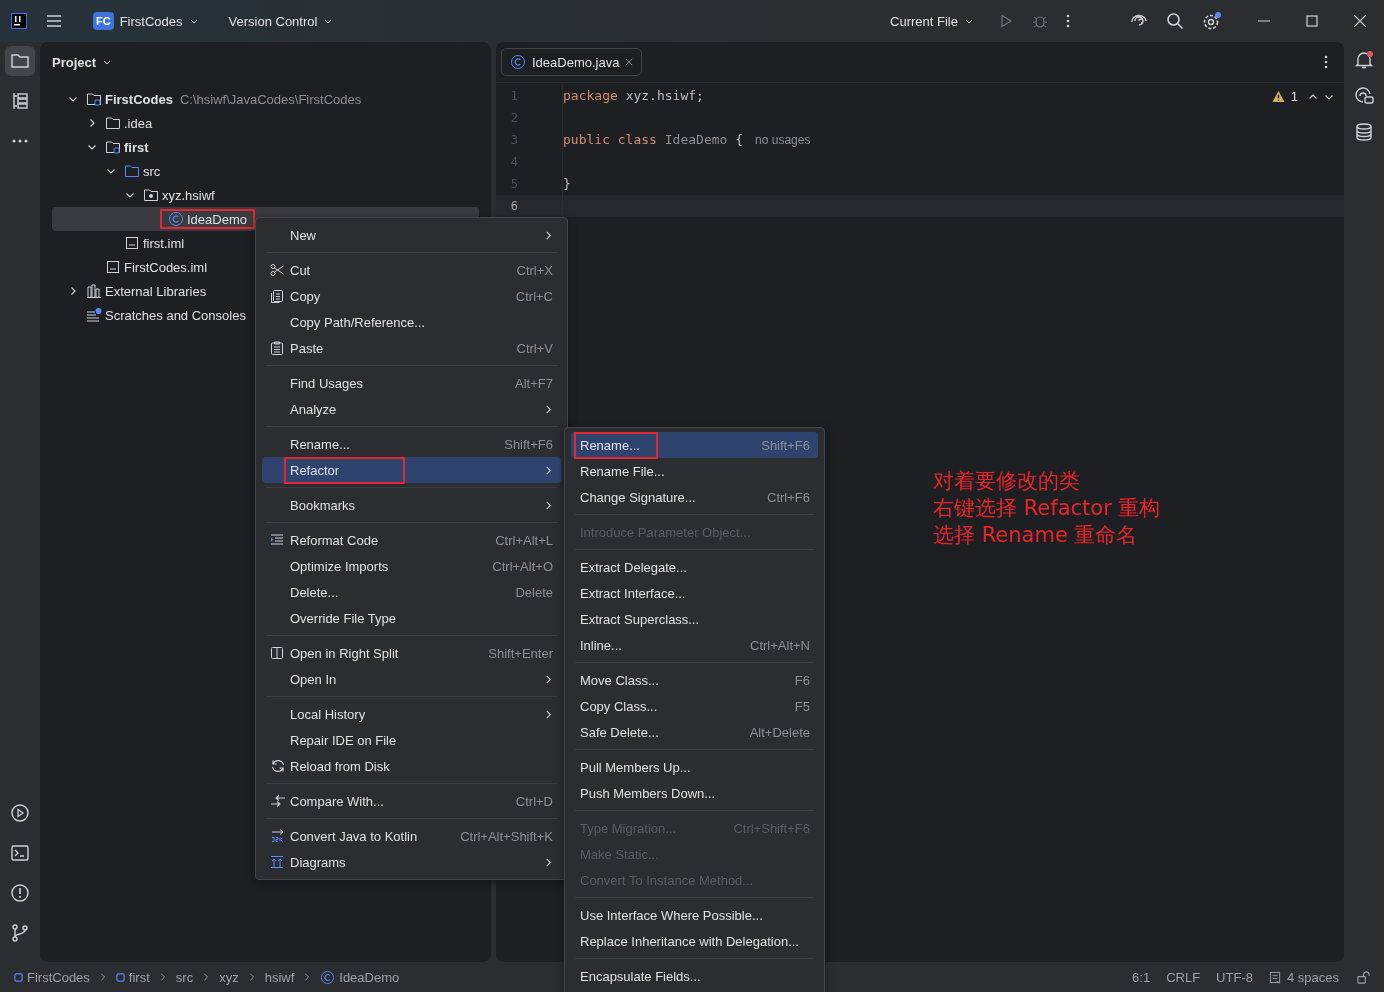 This screenshot has height=992, width=1384. What do you see at coordinates (534, 296) in the screenshot?
I see `keyboard-shortcut: Ctrl+C` at bounding box center [534, 296].